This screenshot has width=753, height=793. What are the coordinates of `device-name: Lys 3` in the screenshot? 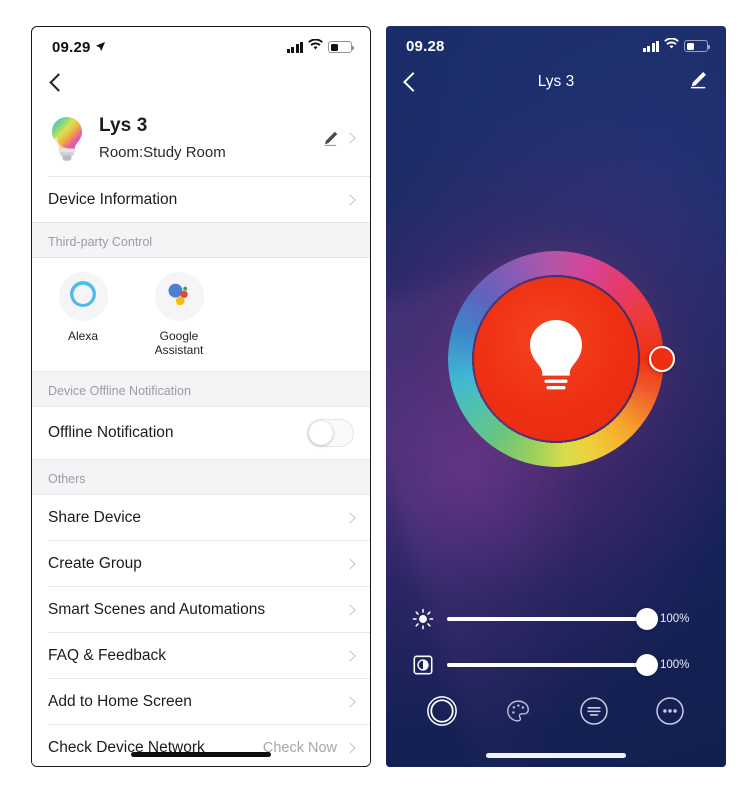 It's located at (123, 125).